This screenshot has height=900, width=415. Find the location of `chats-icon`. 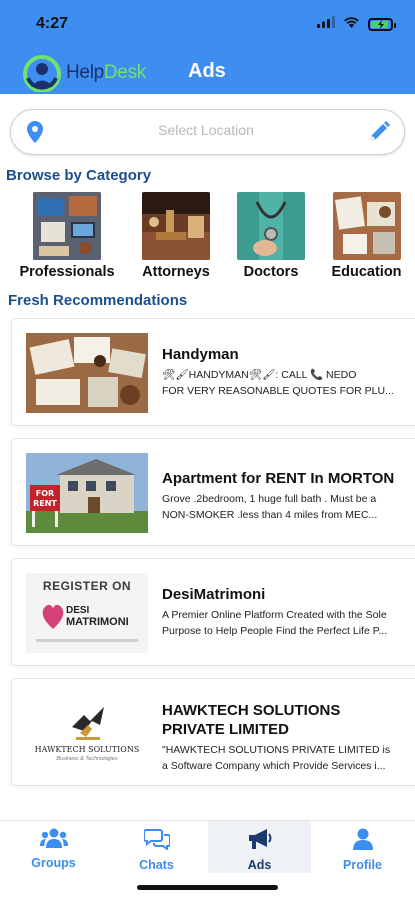

chats-icon is located at coordinates (156, 841).